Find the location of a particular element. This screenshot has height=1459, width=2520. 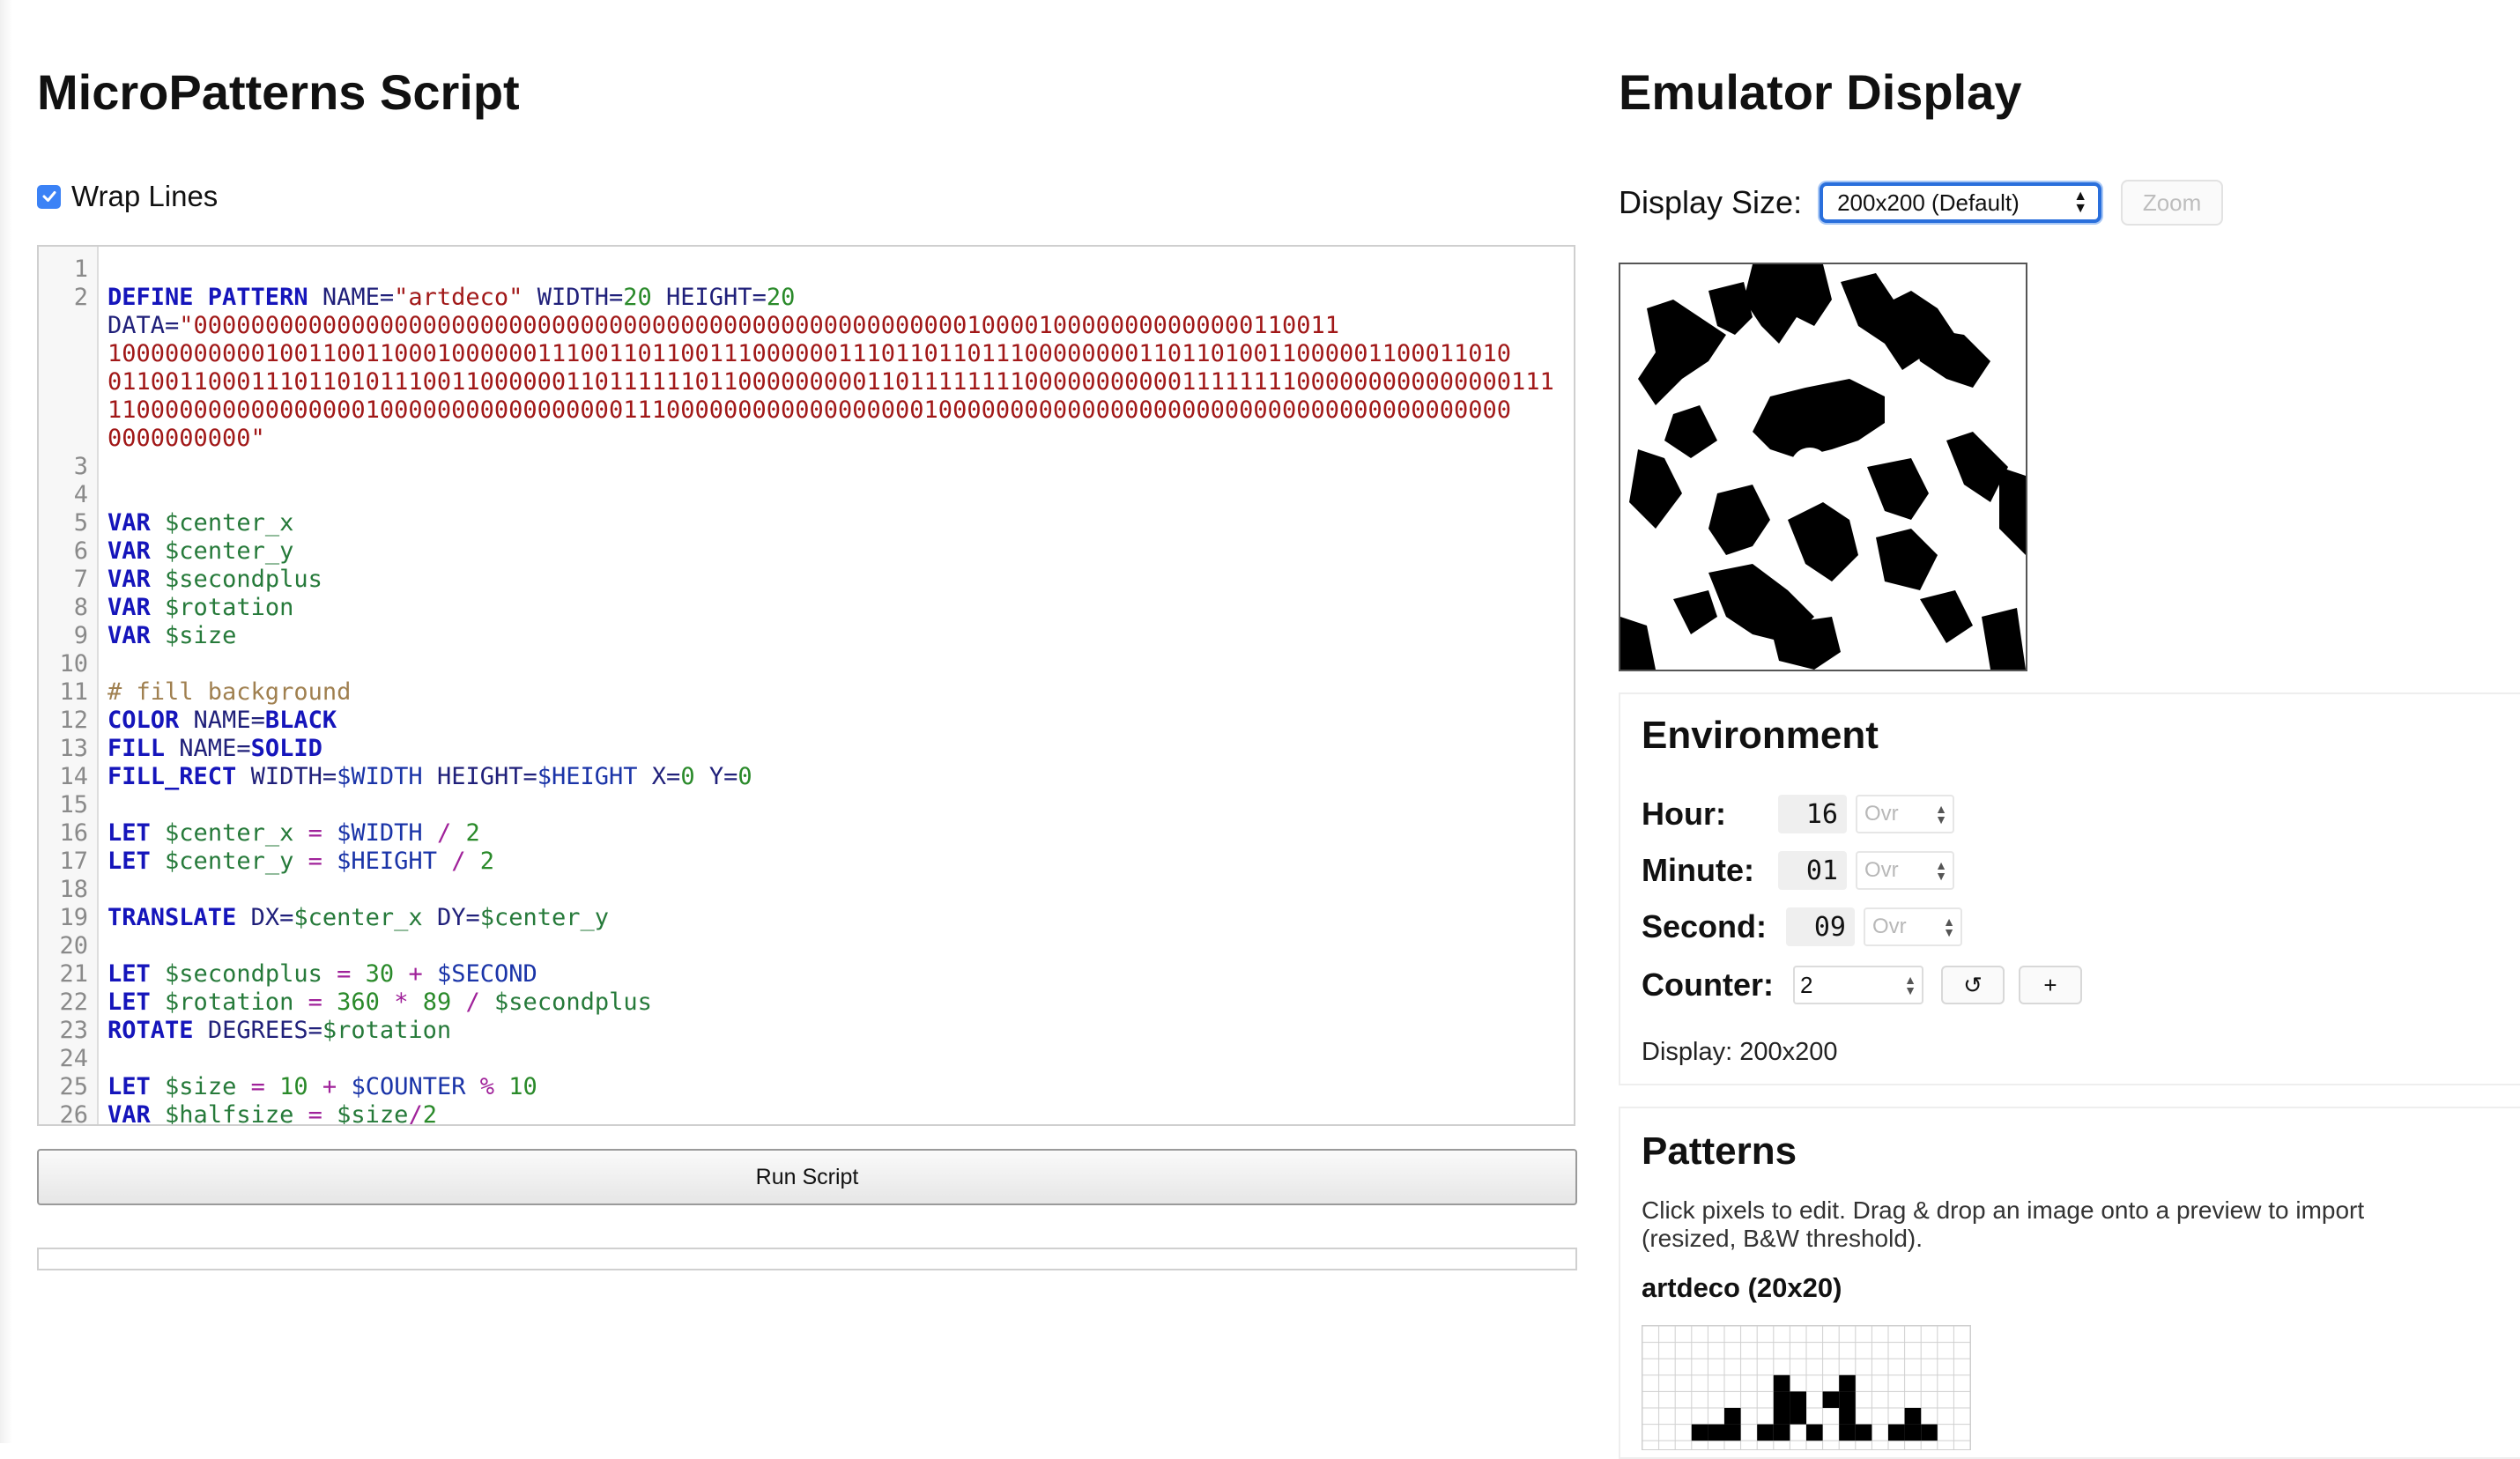

code-line-19: TRANSLATE DX=$center_x DY=$center_y is located at coordinates (358, 918).